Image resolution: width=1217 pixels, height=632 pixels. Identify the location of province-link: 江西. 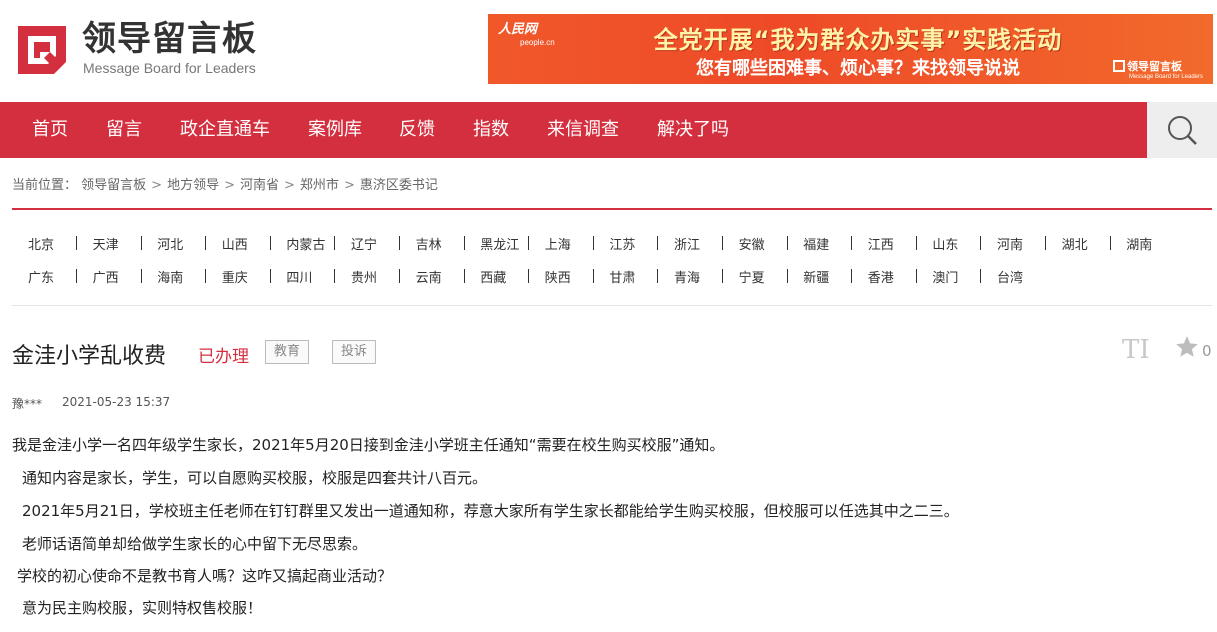
(881, 243).